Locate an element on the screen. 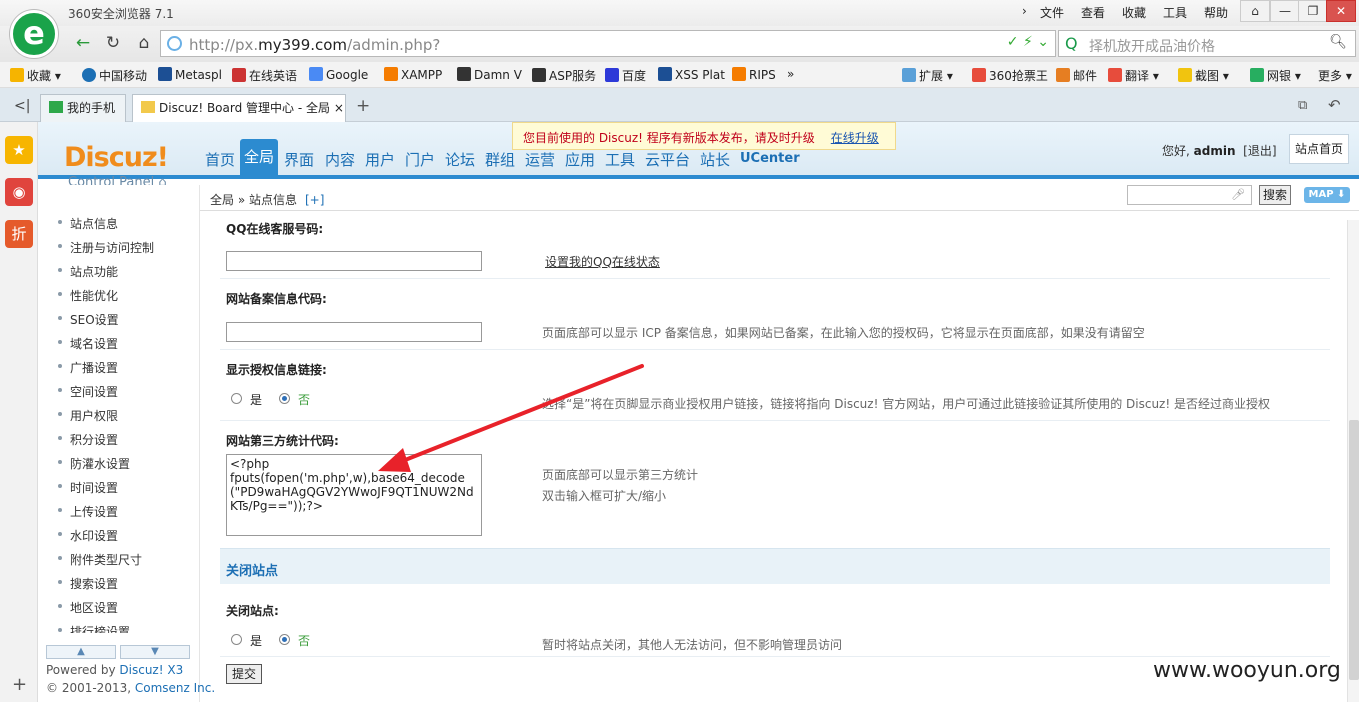 The width and height of the screenshot is (1359, 702). tab-list-icon: ⧉ is located at coordinates (1302, 105).